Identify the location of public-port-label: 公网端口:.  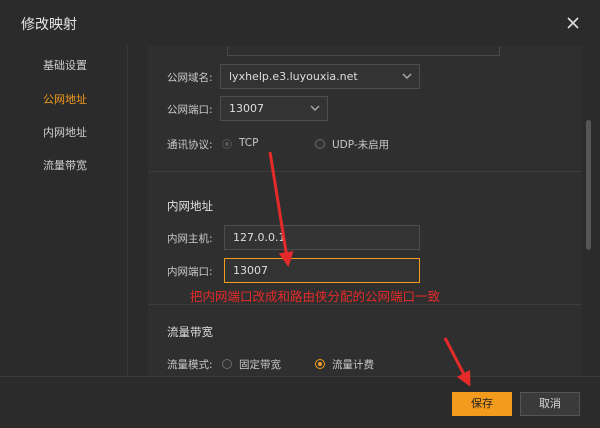
(190, 110).